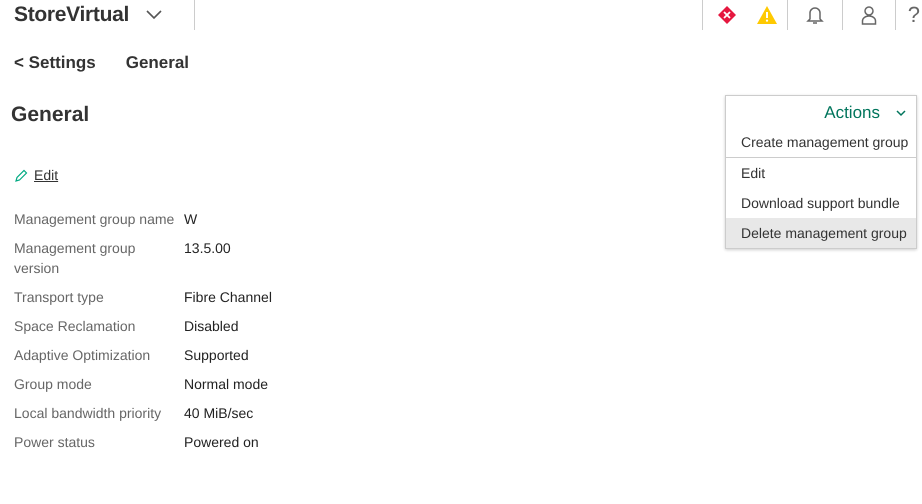 This screenshot has height=504, width=922. Describe the element at coordinates (55, 63) in the screenshot. I see `back-link: < Settings` at that location.